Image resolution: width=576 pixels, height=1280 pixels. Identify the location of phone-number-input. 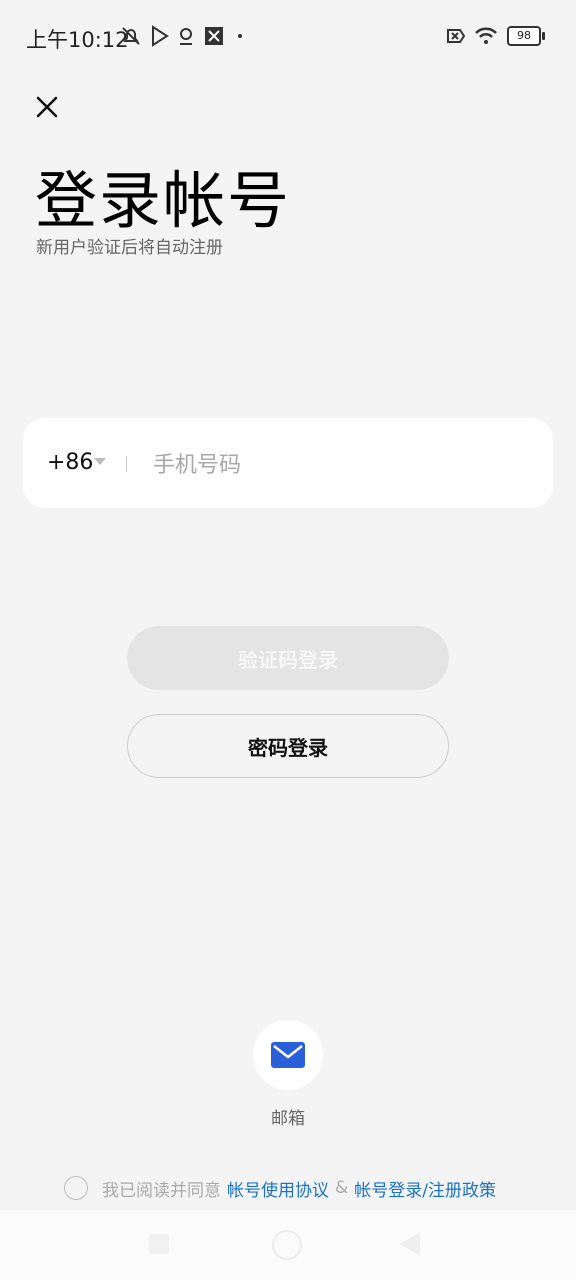
(343, 465).